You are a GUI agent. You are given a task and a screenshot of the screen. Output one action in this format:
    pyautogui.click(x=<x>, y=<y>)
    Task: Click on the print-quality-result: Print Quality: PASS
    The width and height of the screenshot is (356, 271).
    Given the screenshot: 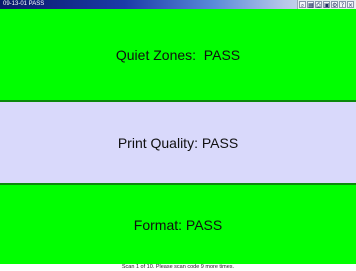 What is the action you would take?
    pyautogui.click(x=178, y=142)
    